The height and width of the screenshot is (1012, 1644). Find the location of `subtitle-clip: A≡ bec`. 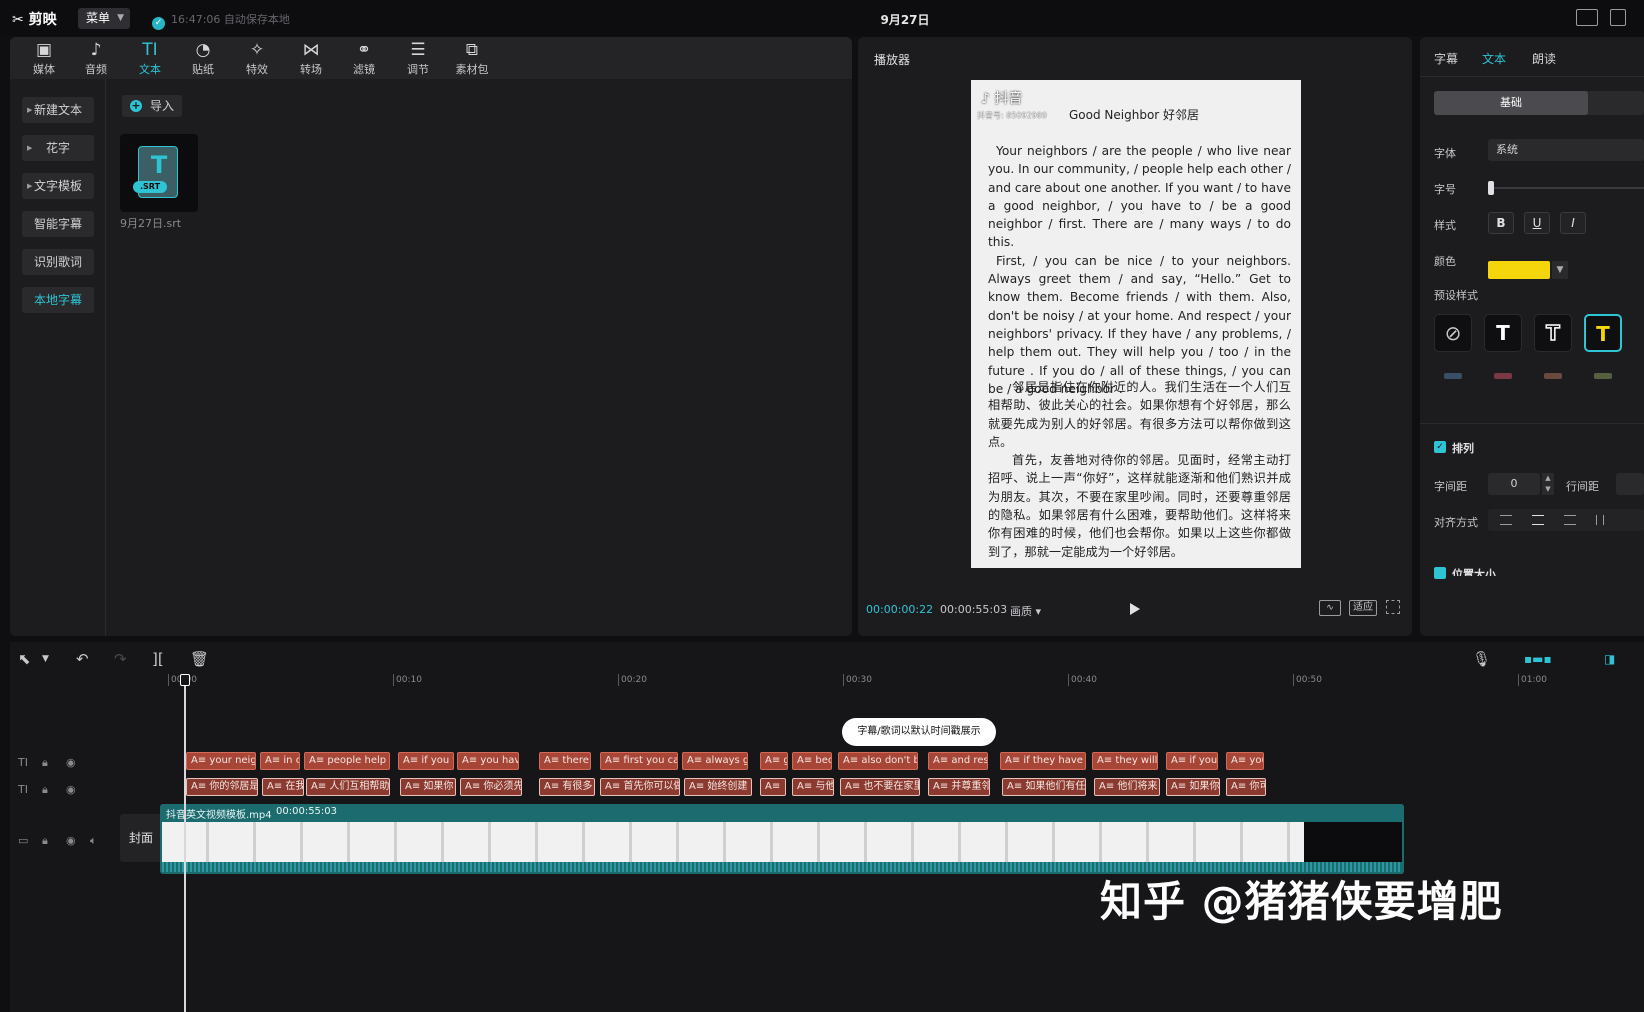

subtitle-clip: A≡ bec is located at coordinates (812, 761).